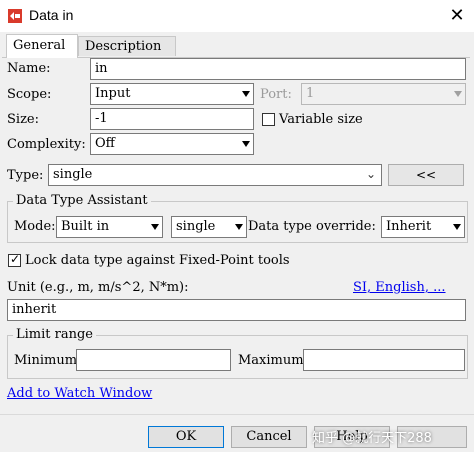 The width and height of the screenshot is (474, 452). I want to click on watermark: 知乎 @就行天下288, so click(372, 438).